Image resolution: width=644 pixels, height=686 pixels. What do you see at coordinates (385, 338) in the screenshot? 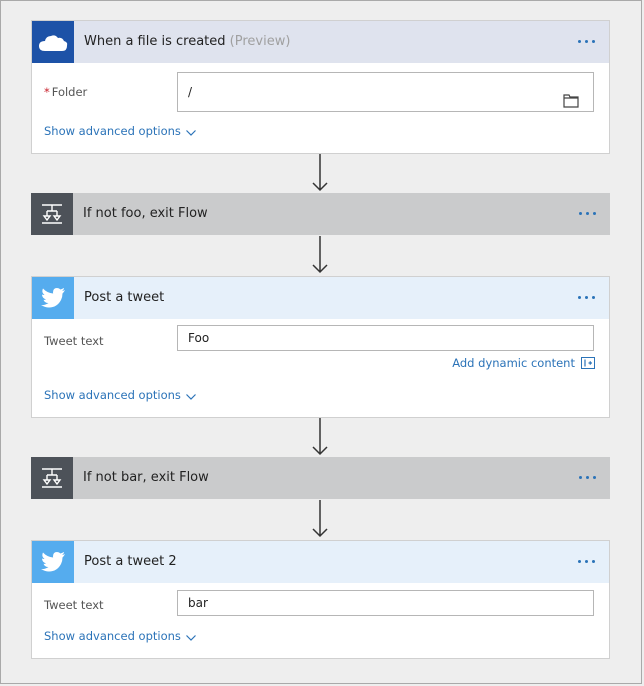
I see `tweet1-text-input: Foo` at bounding box center [385, 338].